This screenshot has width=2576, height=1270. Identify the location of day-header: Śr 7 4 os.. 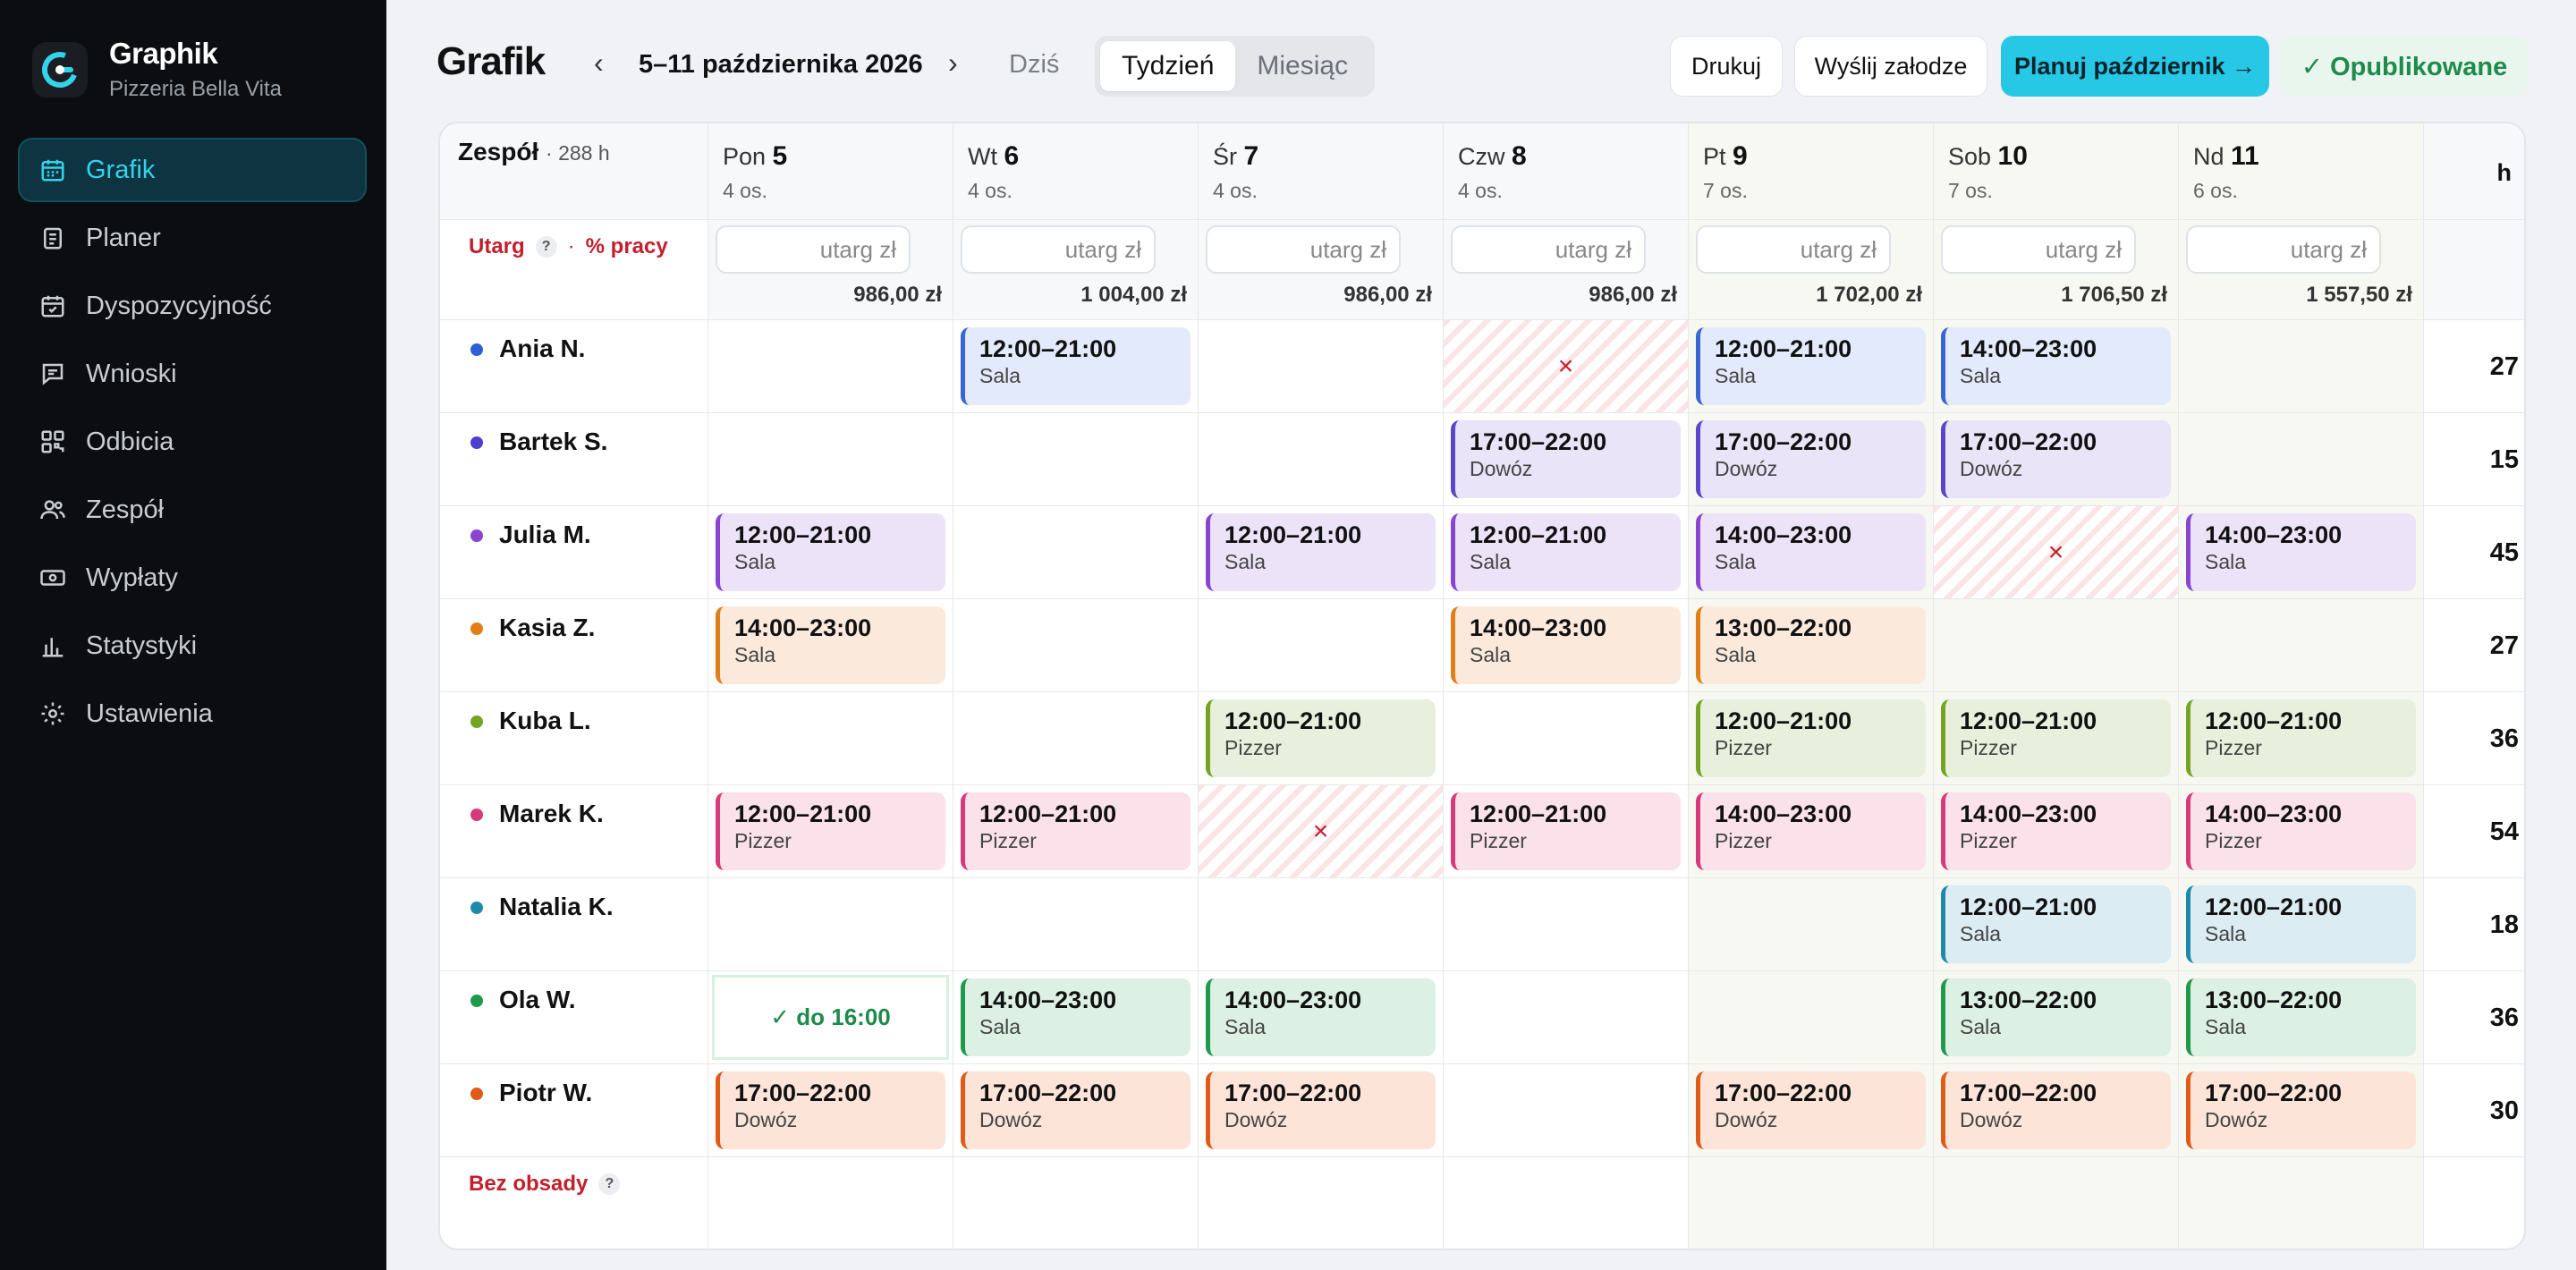
(1321, 171).